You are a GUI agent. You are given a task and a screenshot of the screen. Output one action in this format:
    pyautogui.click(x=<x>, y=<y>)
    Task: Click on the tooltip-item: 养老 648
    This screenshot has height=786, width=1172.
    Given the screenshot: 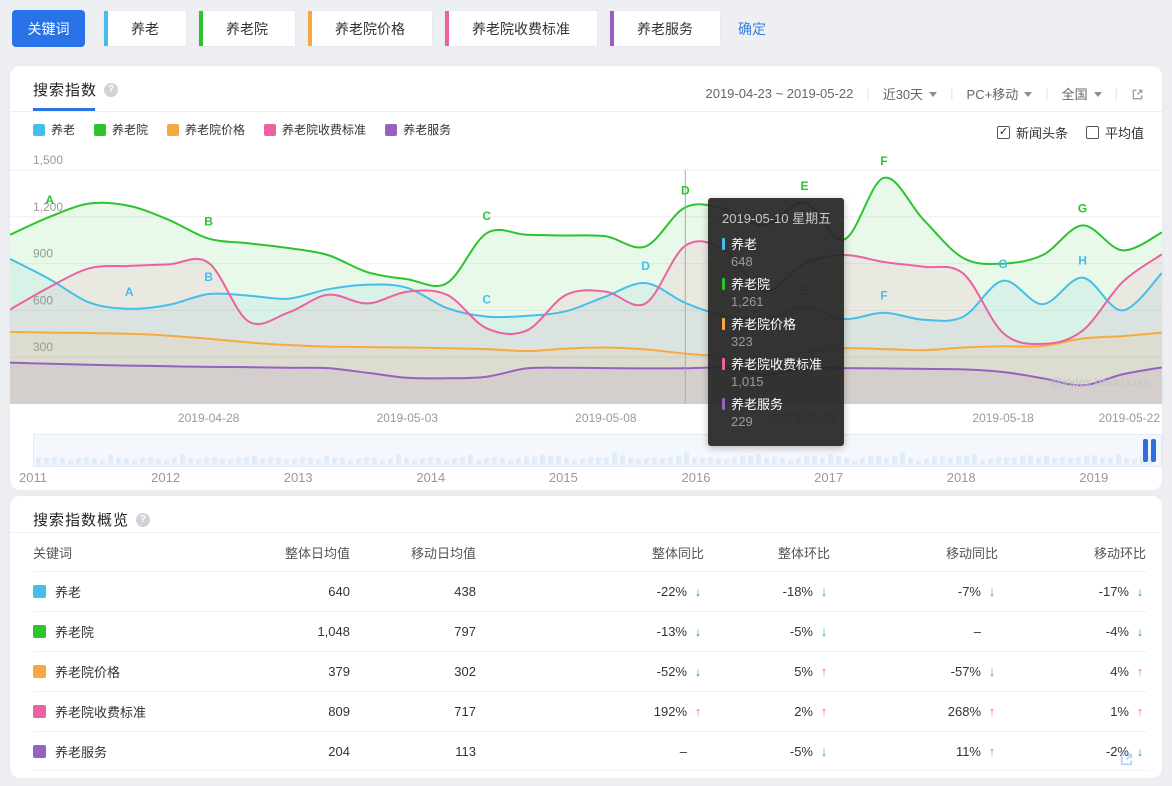 What is the action you would take?
    pyautogui.click(x=776, y=251)
    